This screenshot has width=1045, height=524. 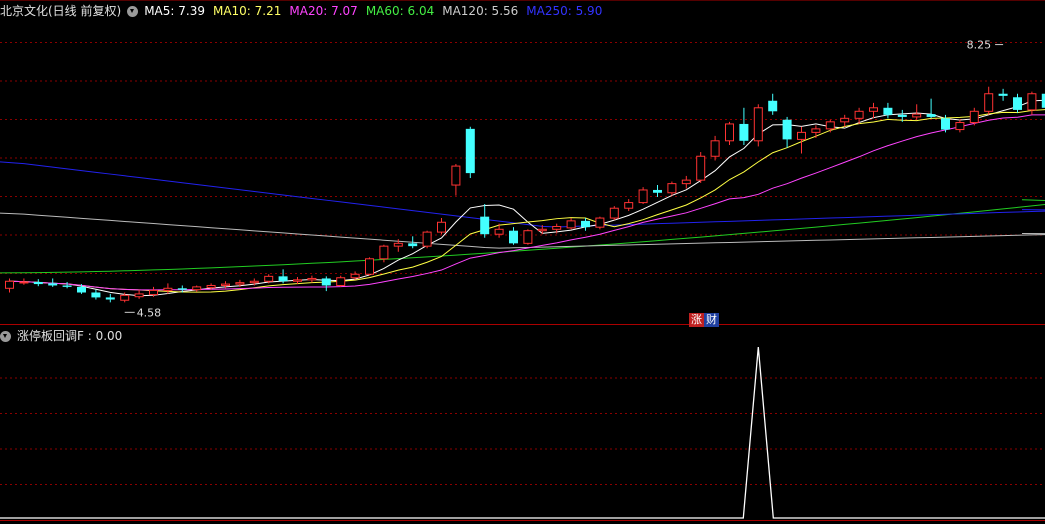 I want to click on limit-up-badge: 涨, so click(x=696, y=320).